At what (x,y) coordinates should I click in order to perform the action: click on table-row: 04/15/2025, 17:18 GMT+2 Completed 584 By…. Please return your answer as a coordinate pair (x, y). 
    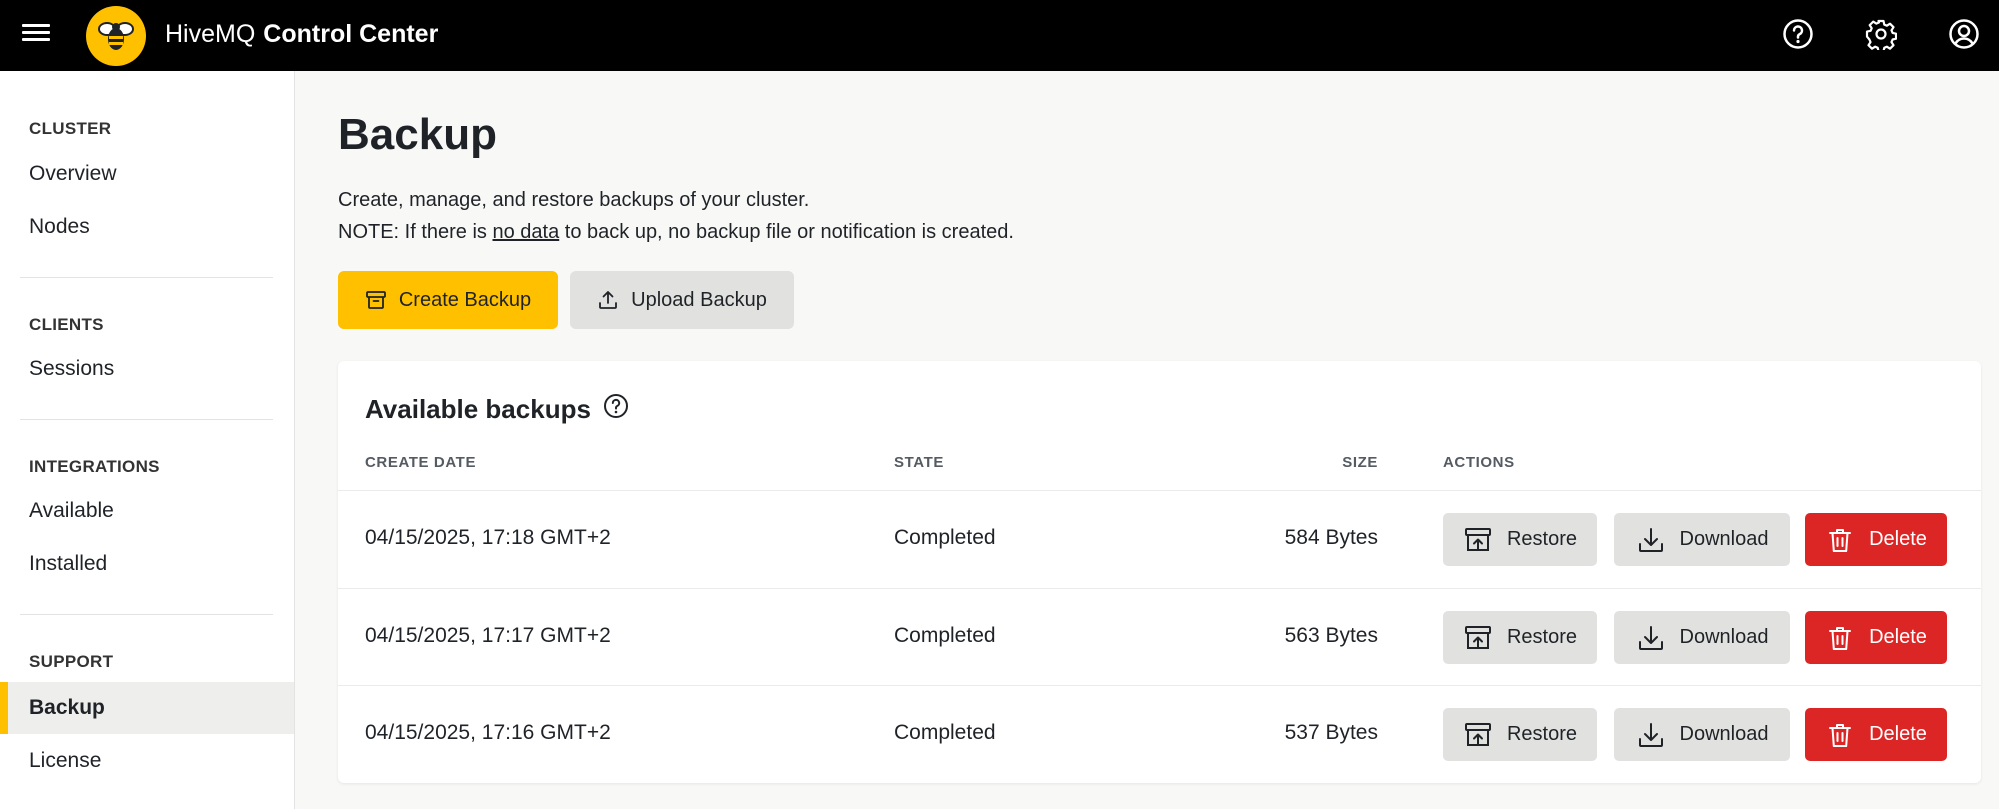
    Looking at the image, I should click on (1159, 538).